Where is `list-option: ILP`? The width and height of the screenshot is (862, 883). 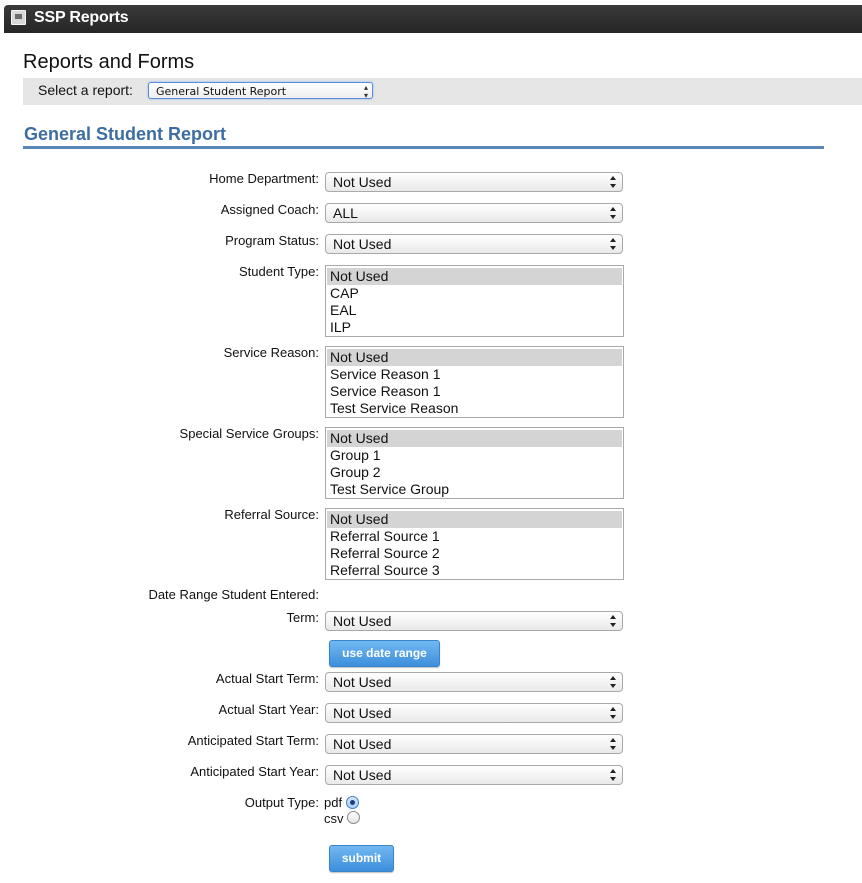 list-option: ILP is located at coordinates (474, 327).